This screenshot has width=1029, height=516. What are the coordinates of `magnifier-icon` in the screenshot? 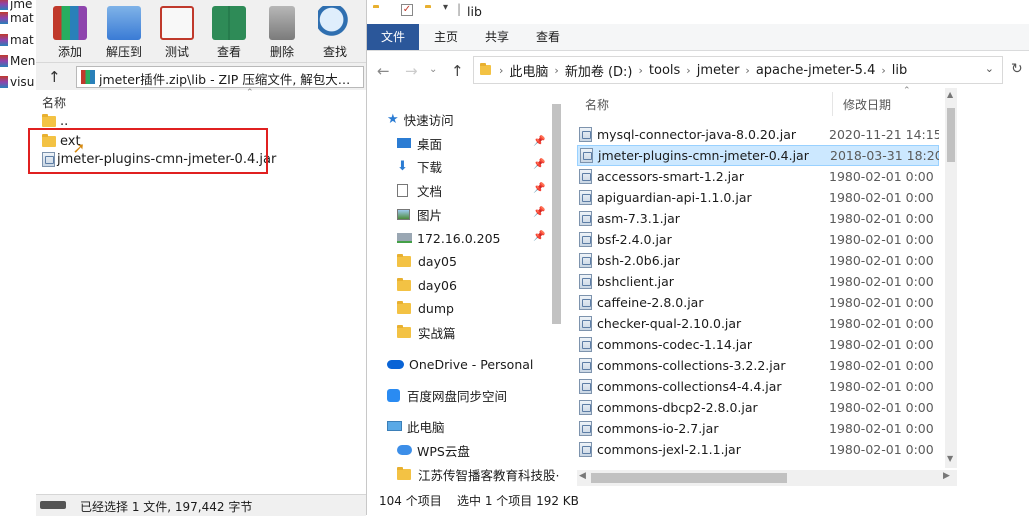 It's located at (335, 23).